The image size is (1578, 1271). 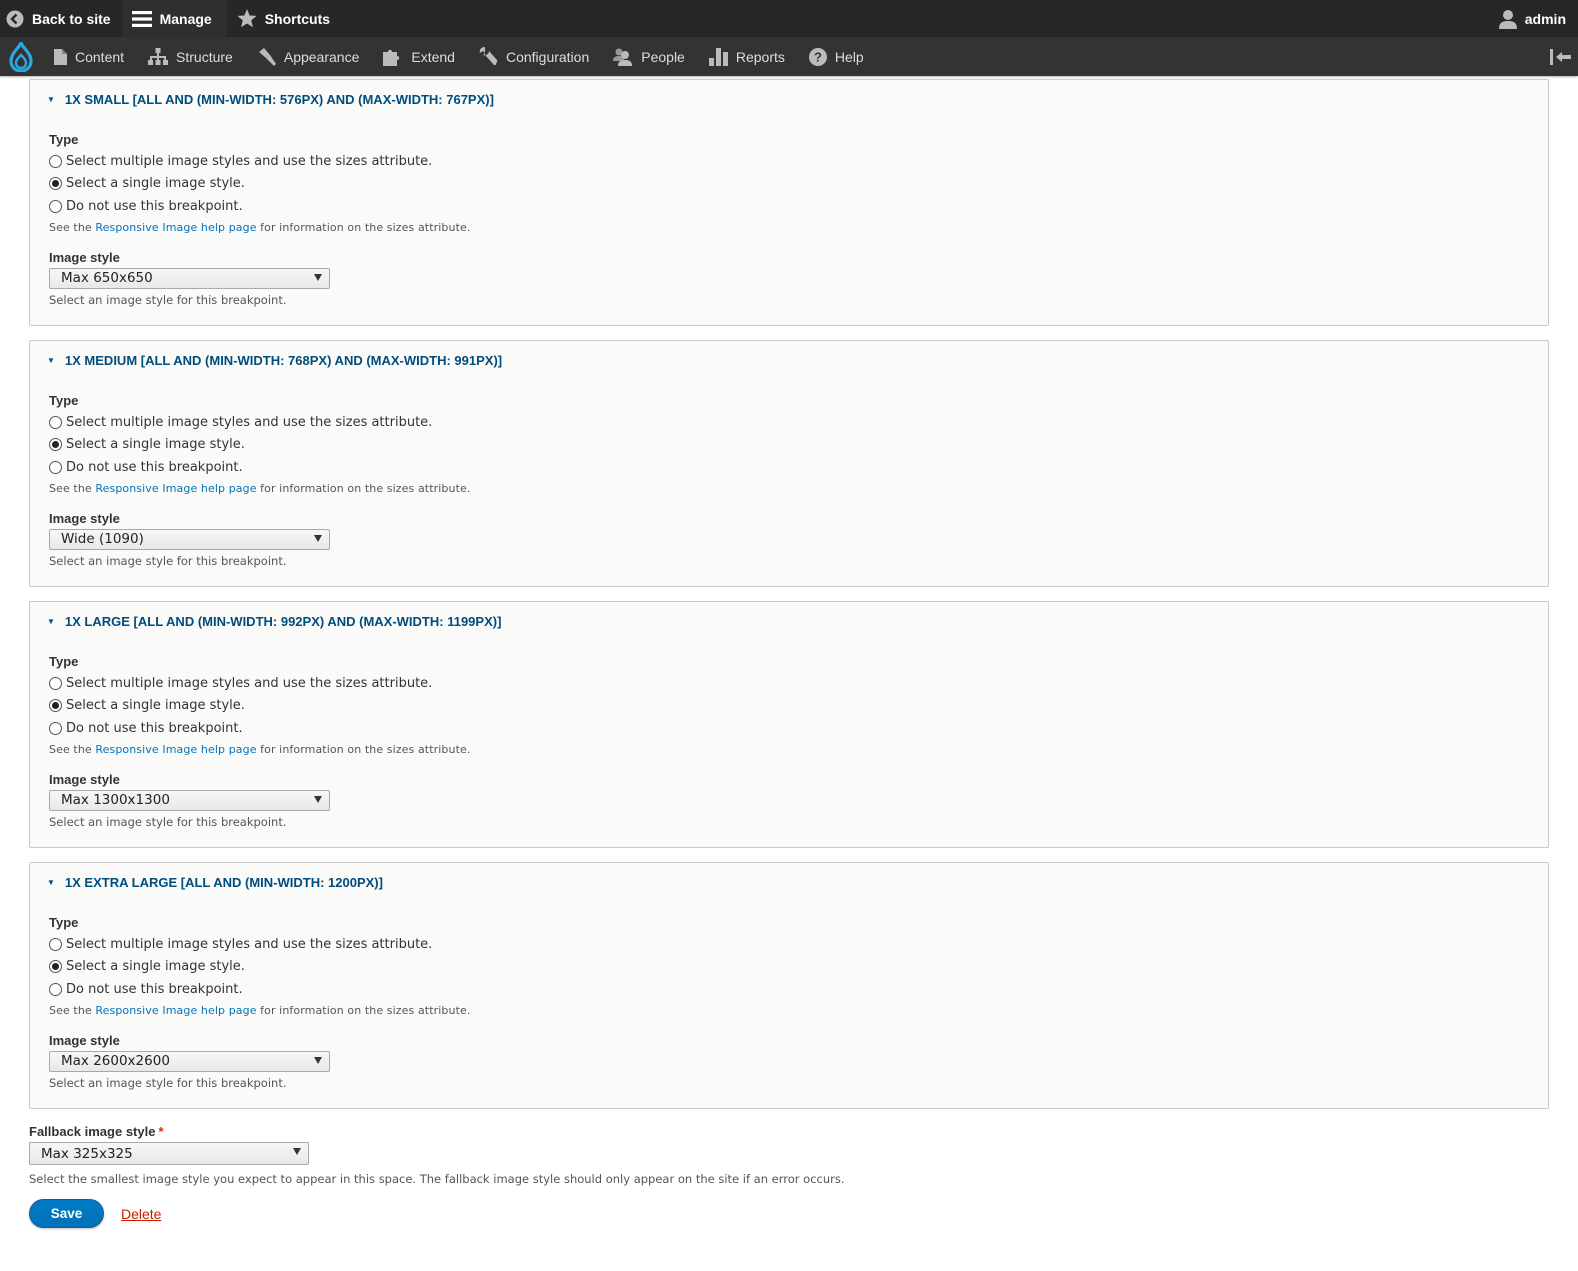 I want to click on back-to-site-link: Back to site, so click(x=61, y=18).